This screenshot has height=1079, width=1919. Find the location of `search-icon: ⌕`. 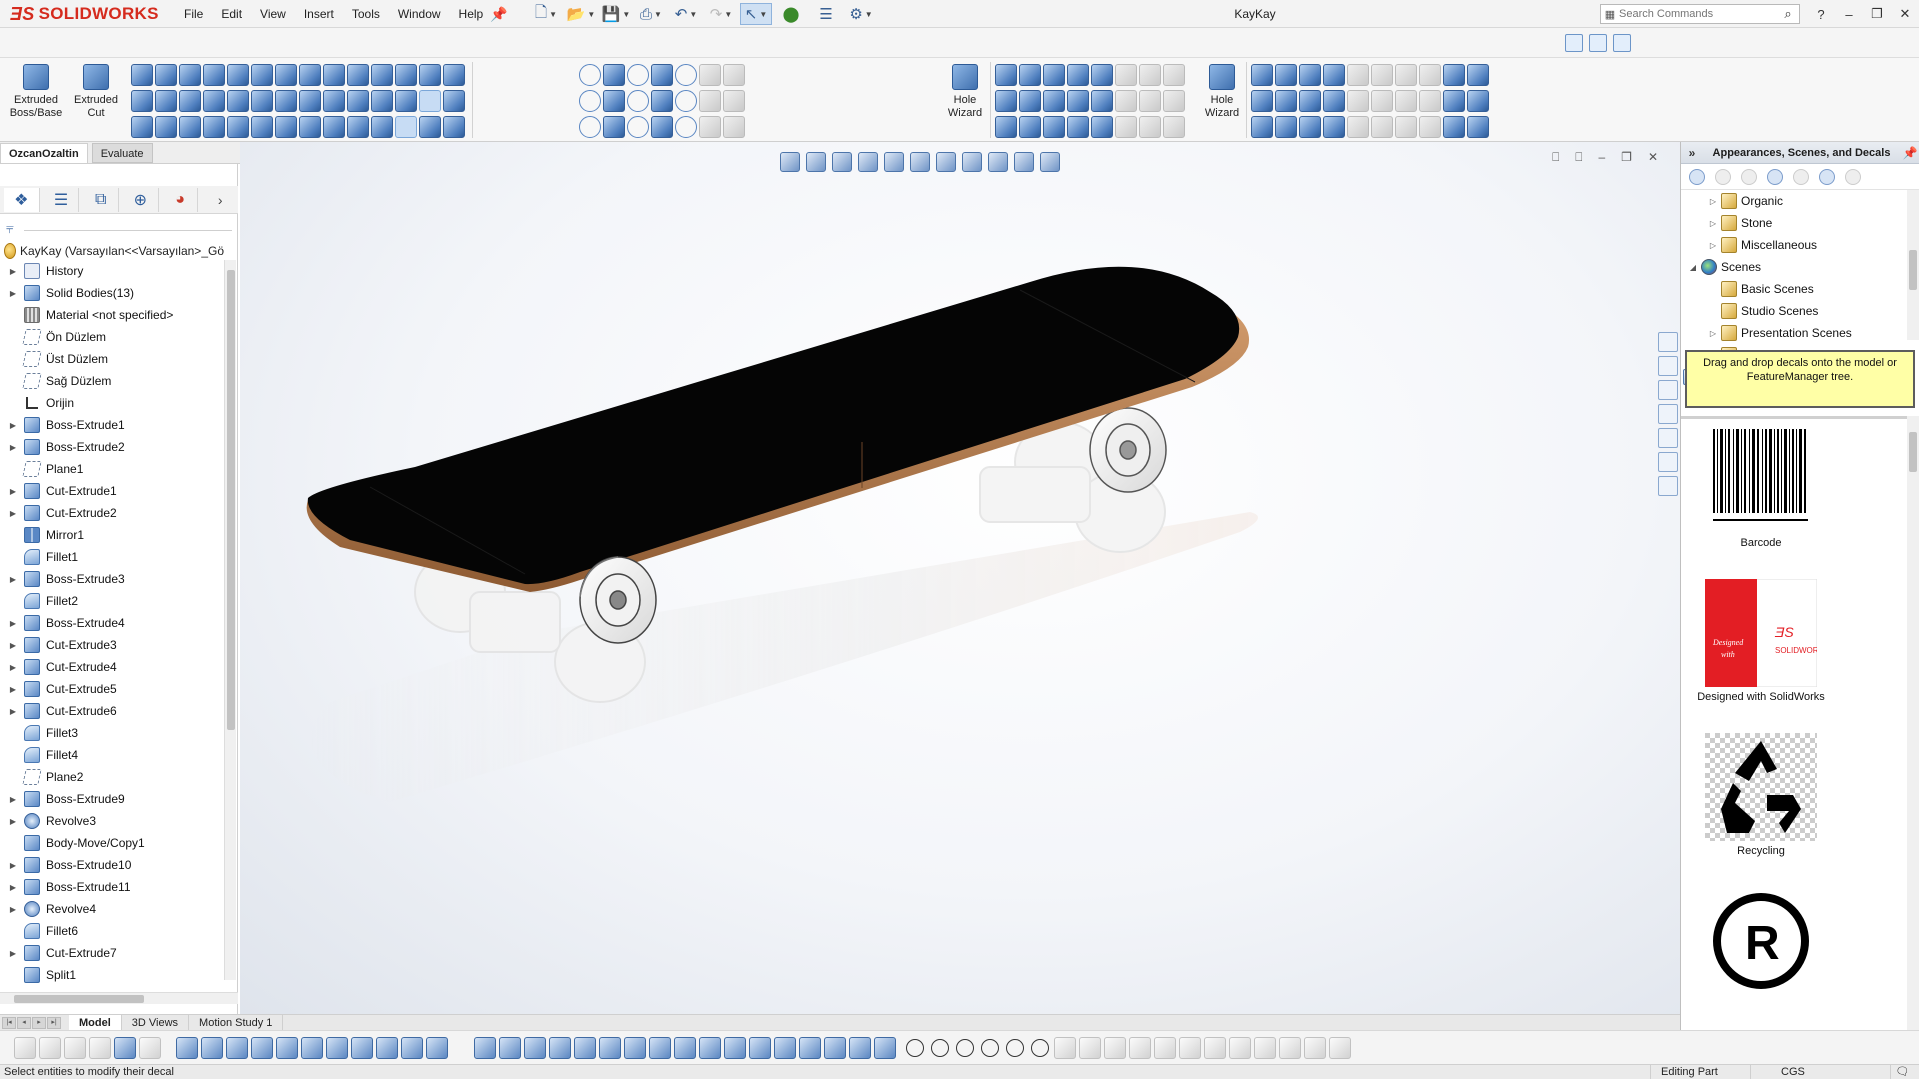

search-icon: ⌕ is located at coordinates (1788, 14).